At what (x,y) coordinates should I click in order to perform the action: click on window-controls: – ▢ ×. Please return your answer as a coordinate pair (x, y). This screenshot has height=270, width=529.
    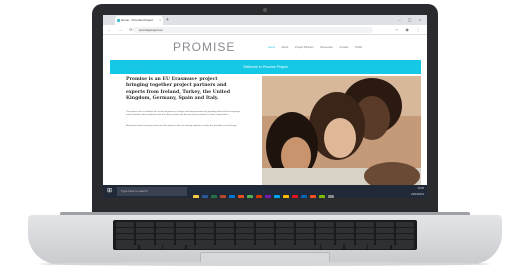
    Looking at the image, I should click on (411, 20).